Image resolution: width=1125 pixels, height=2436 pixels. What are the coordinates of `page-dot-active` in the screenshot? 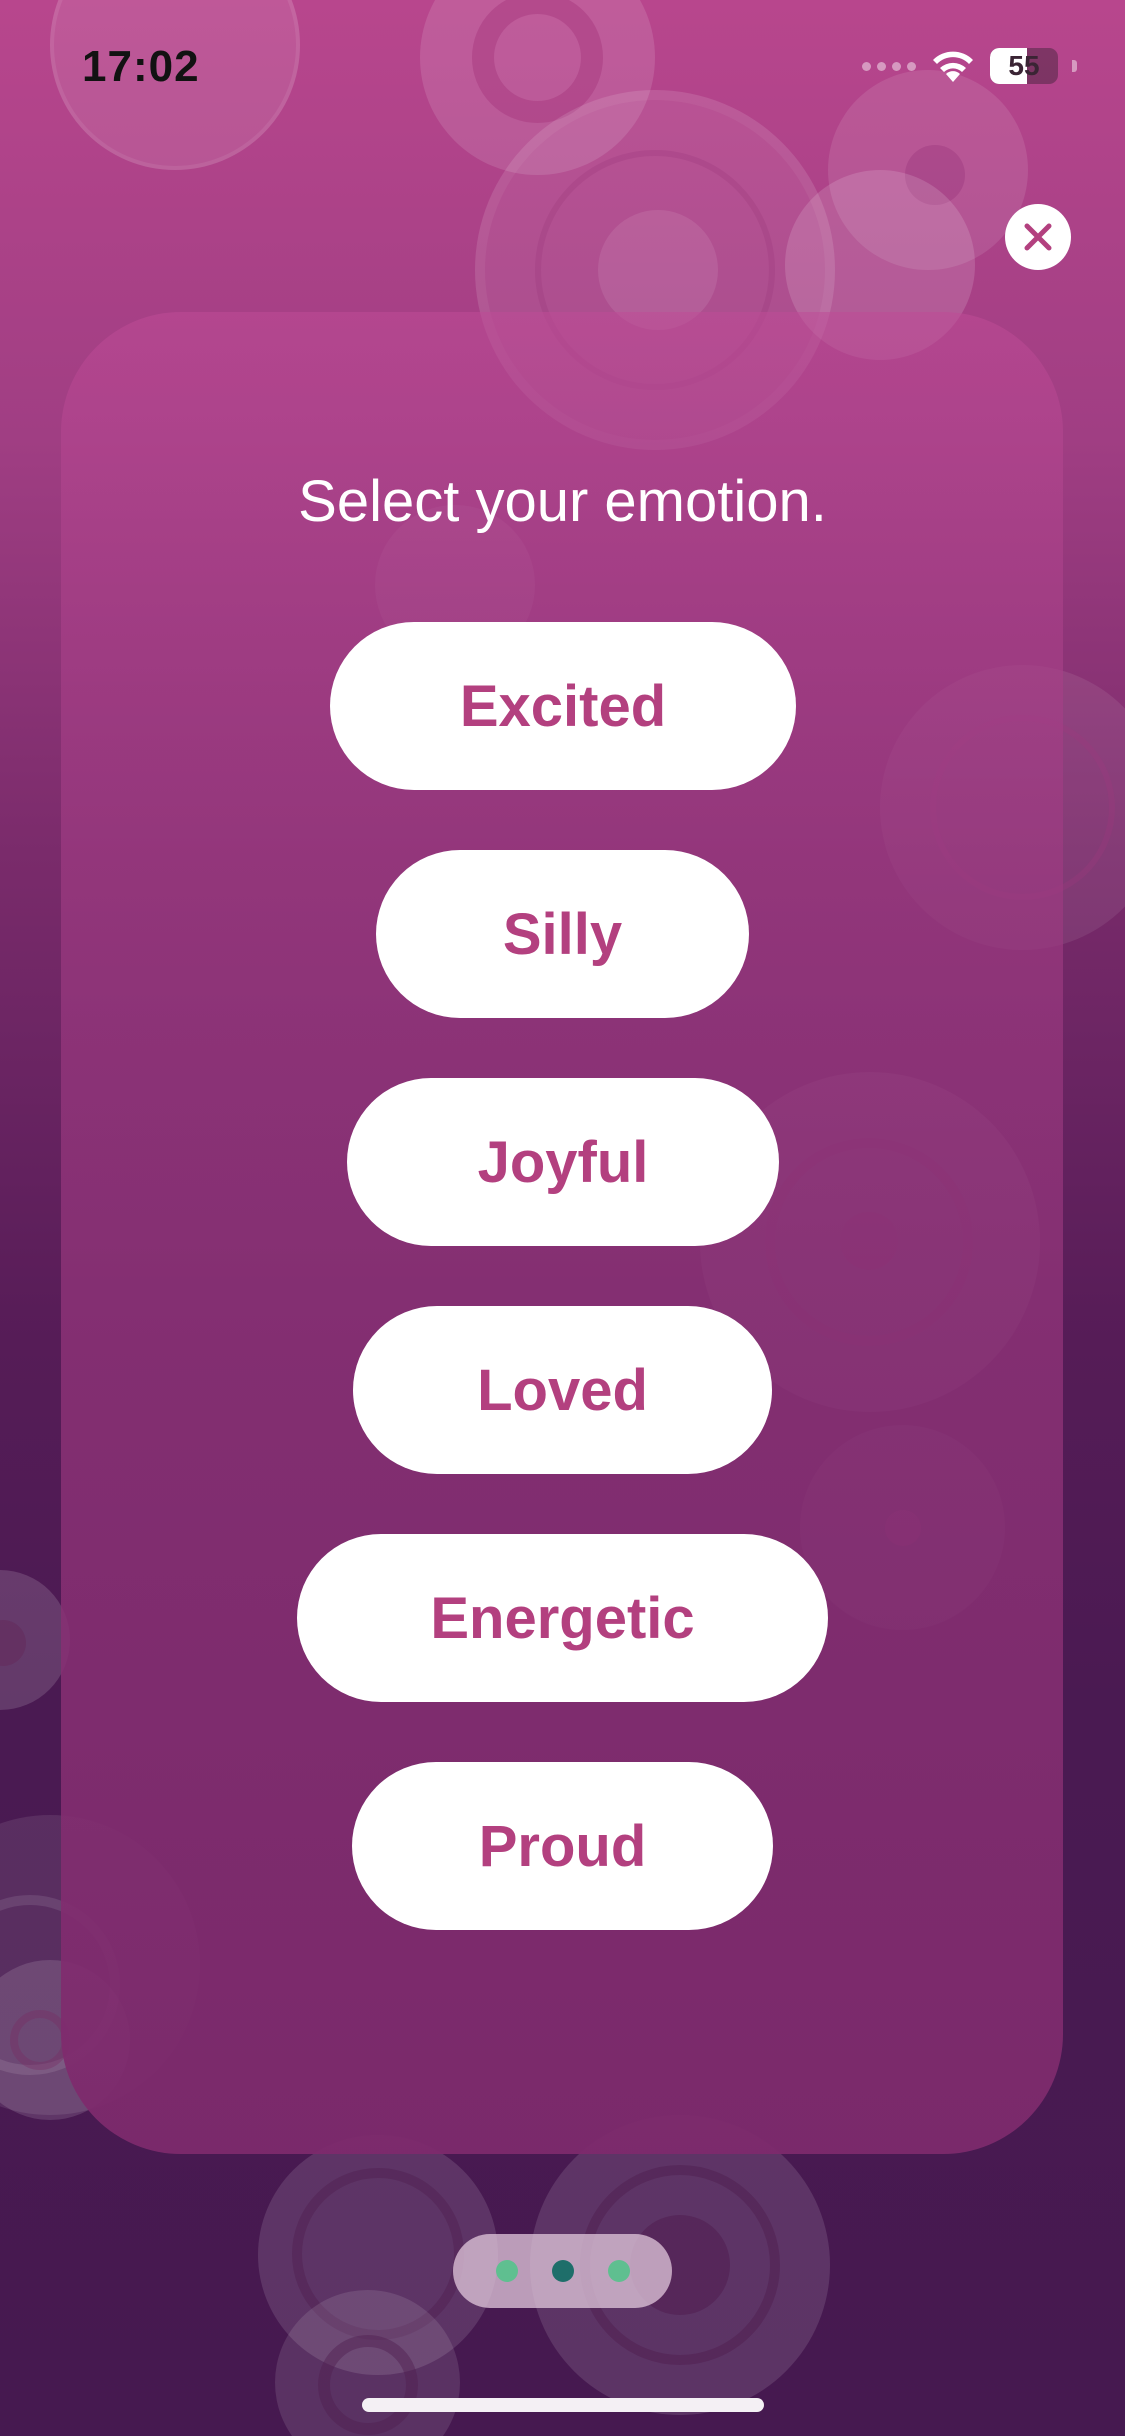 It's located at (562, 2271).